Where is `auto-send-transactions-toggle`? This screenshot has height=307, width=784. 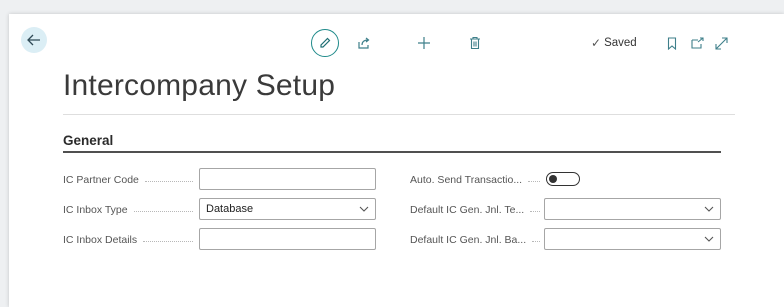
auto-send-transactions-toggle is located at coordinates (563, 179).